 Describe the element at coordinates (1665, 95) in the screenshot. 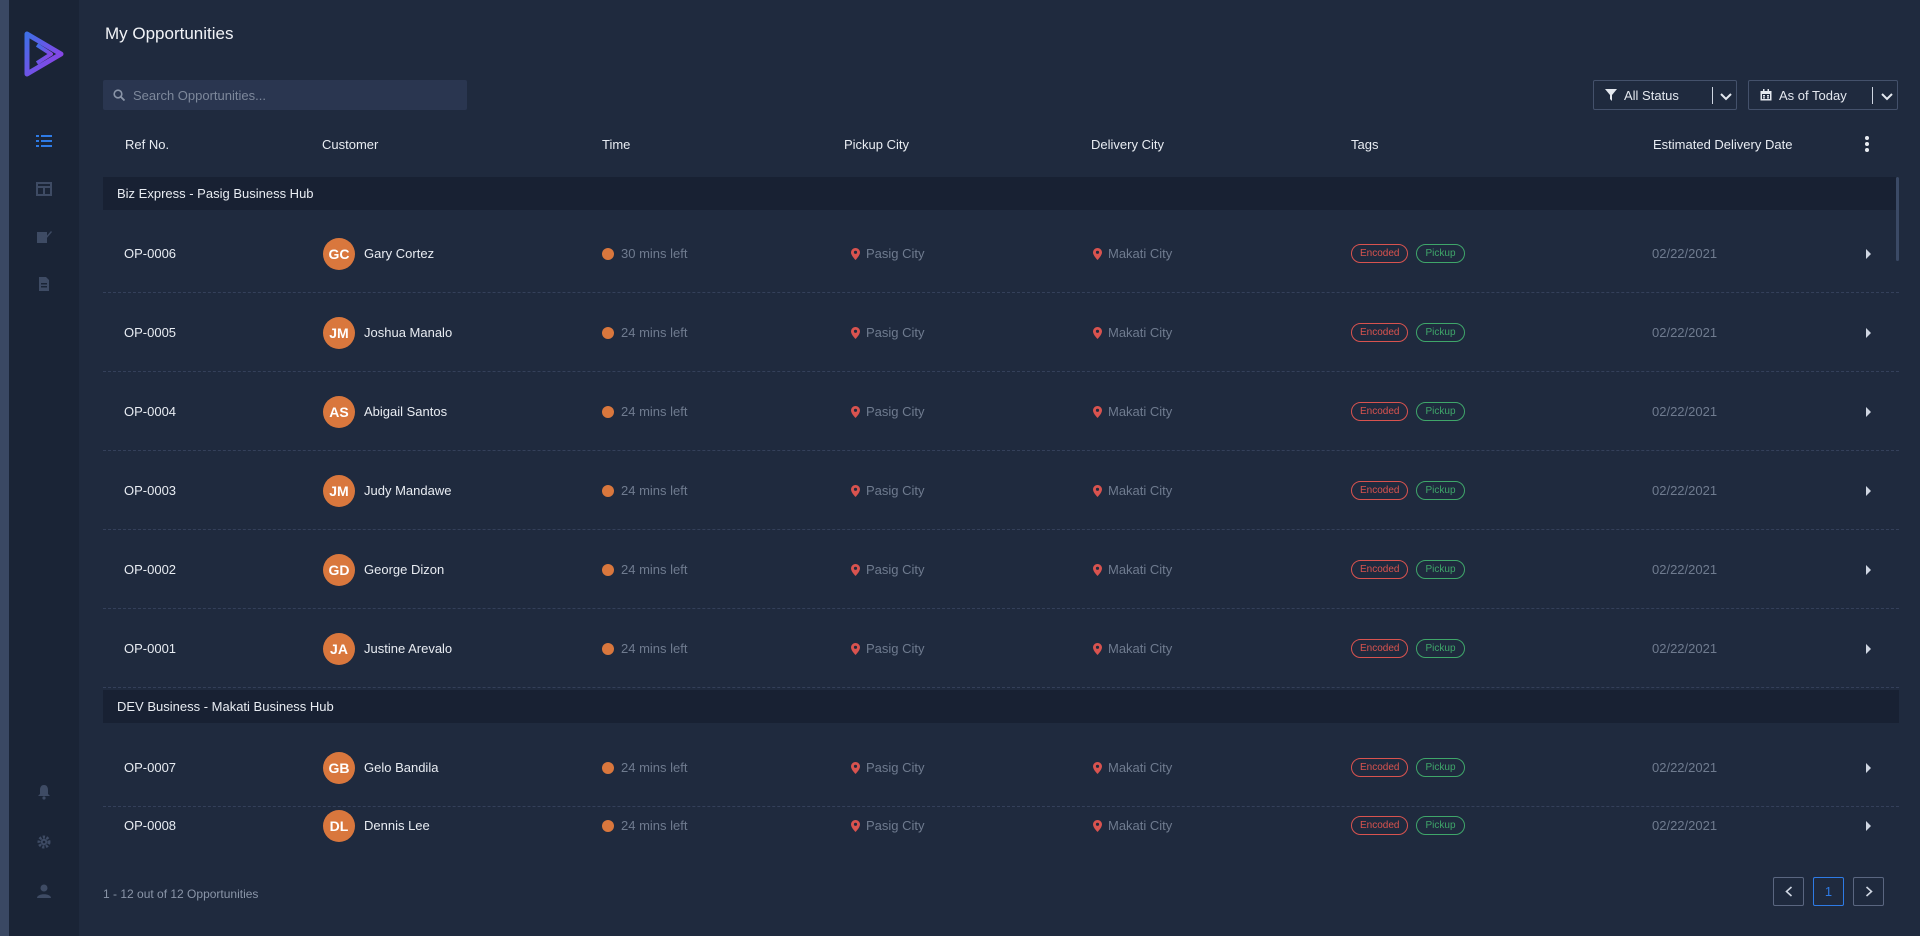

I see `status-filter: All Status` at that location.